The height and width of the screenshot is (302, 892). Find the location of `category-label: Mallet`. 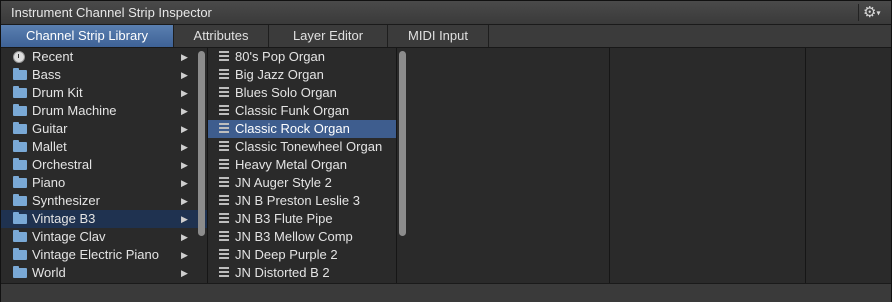

category-label: Mallet is located at coordinates (49, 146).